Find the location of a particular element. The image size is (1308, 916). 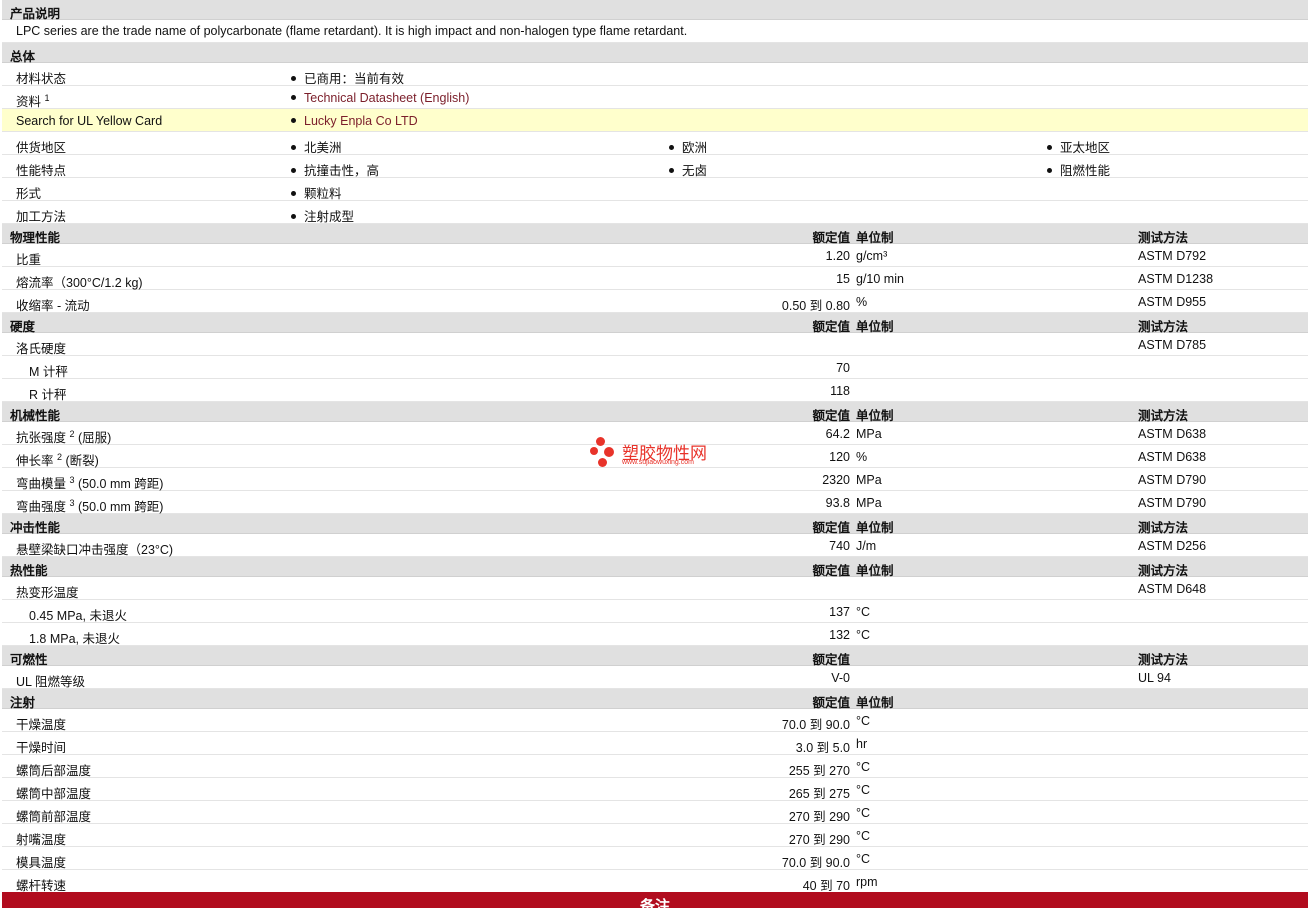

property-name: 伸长率 is located at coordinates (35, 461).